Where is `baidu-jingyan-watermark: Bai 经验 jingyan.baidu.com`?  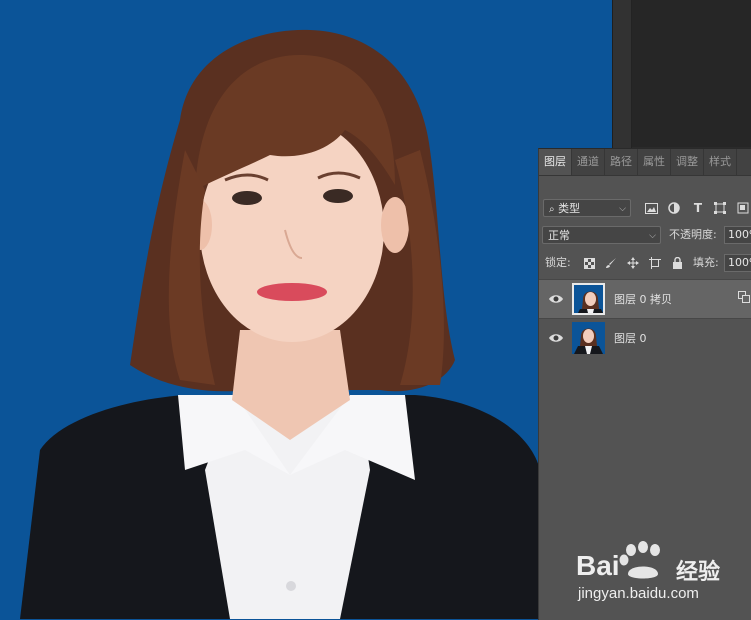 baidu-jingyan-watermark: Bai 经验 jingyan.baidu.com is located at coordinates (663, 575).